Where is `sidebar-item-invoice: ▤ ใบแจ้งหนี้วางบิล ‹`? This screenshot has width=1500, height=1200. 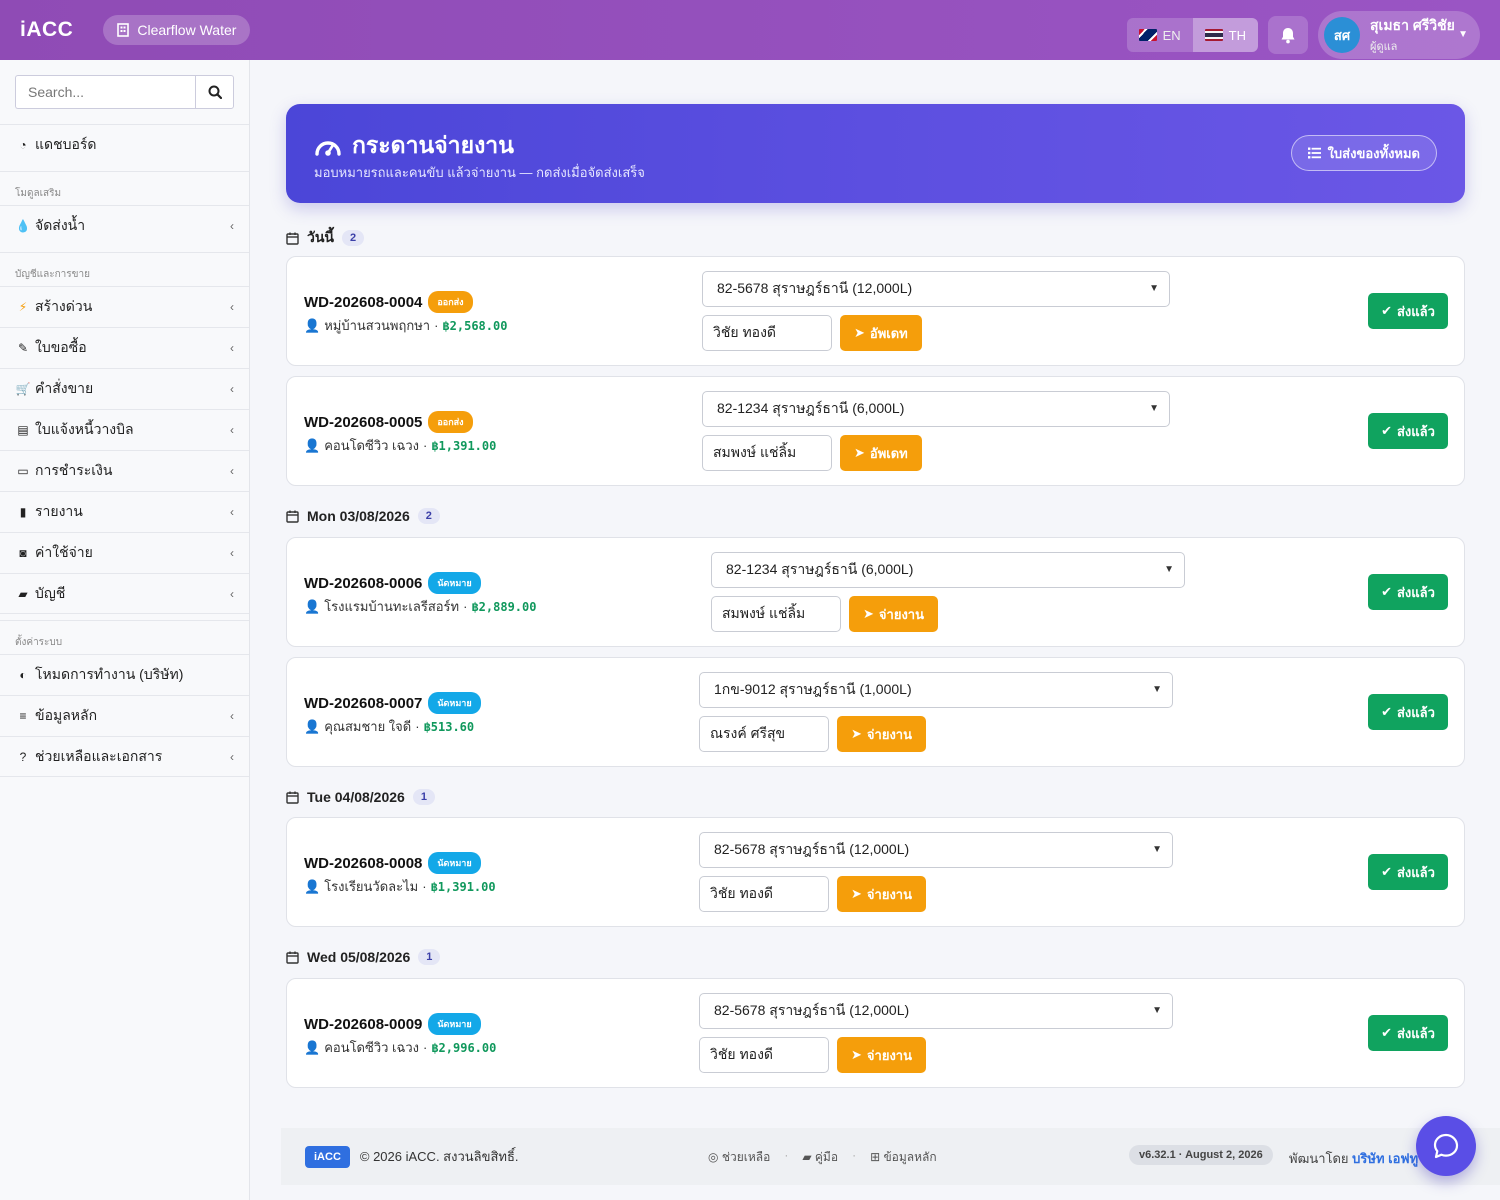 sidebar-item-invoice: ▤ ใบแจ้งหนี้วางบิล ‹ is located at coordinates (124, 429).